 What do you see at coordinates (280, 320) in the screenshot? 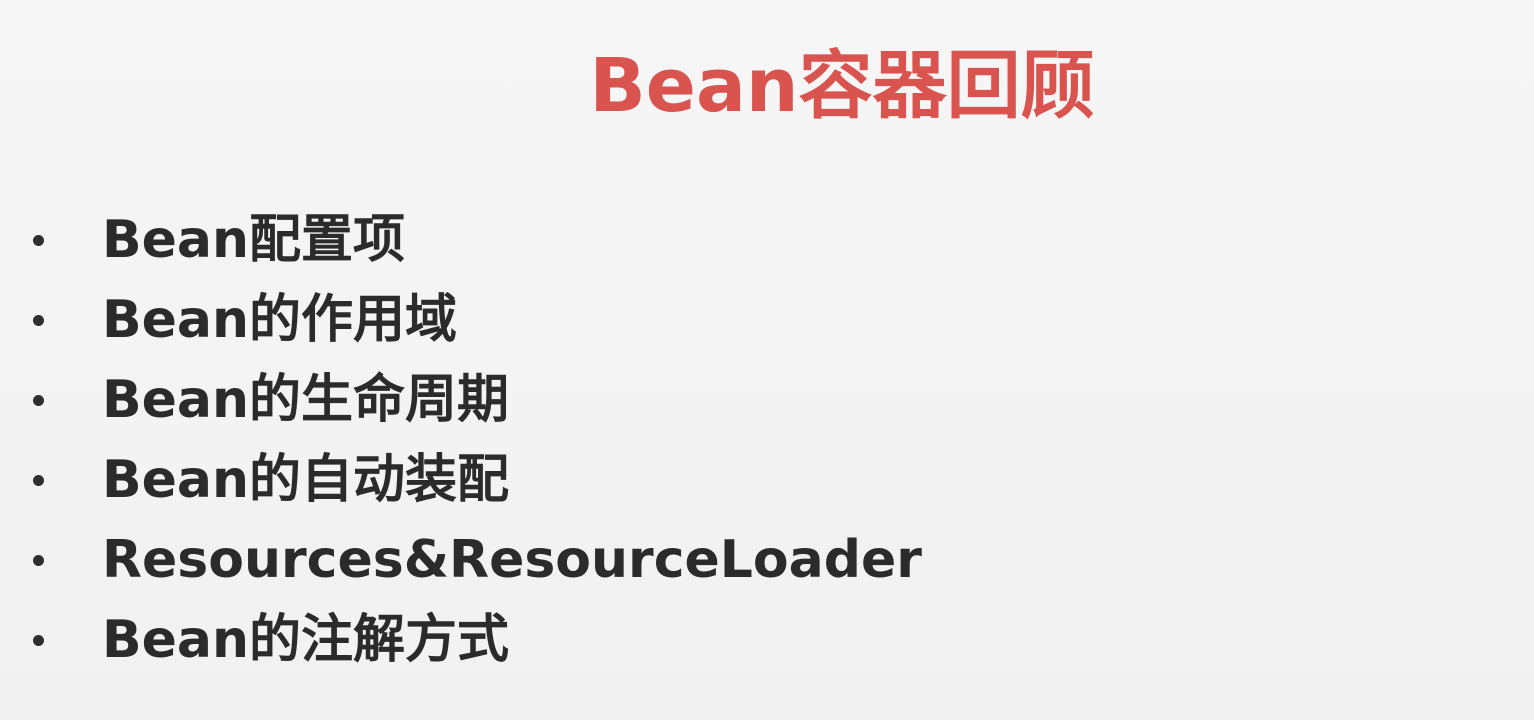
I see `bullet-text: Bean的作用域` at bounding box center [280, 320].